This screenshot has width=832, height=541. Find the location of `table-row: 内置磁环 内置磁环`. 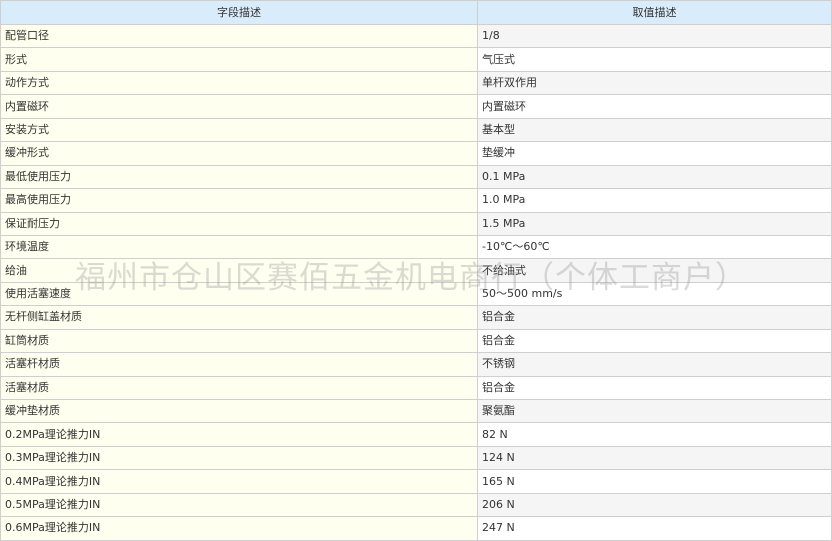

table-row: 内置磁环 内置磁环 is located at coordinates (416, 106).